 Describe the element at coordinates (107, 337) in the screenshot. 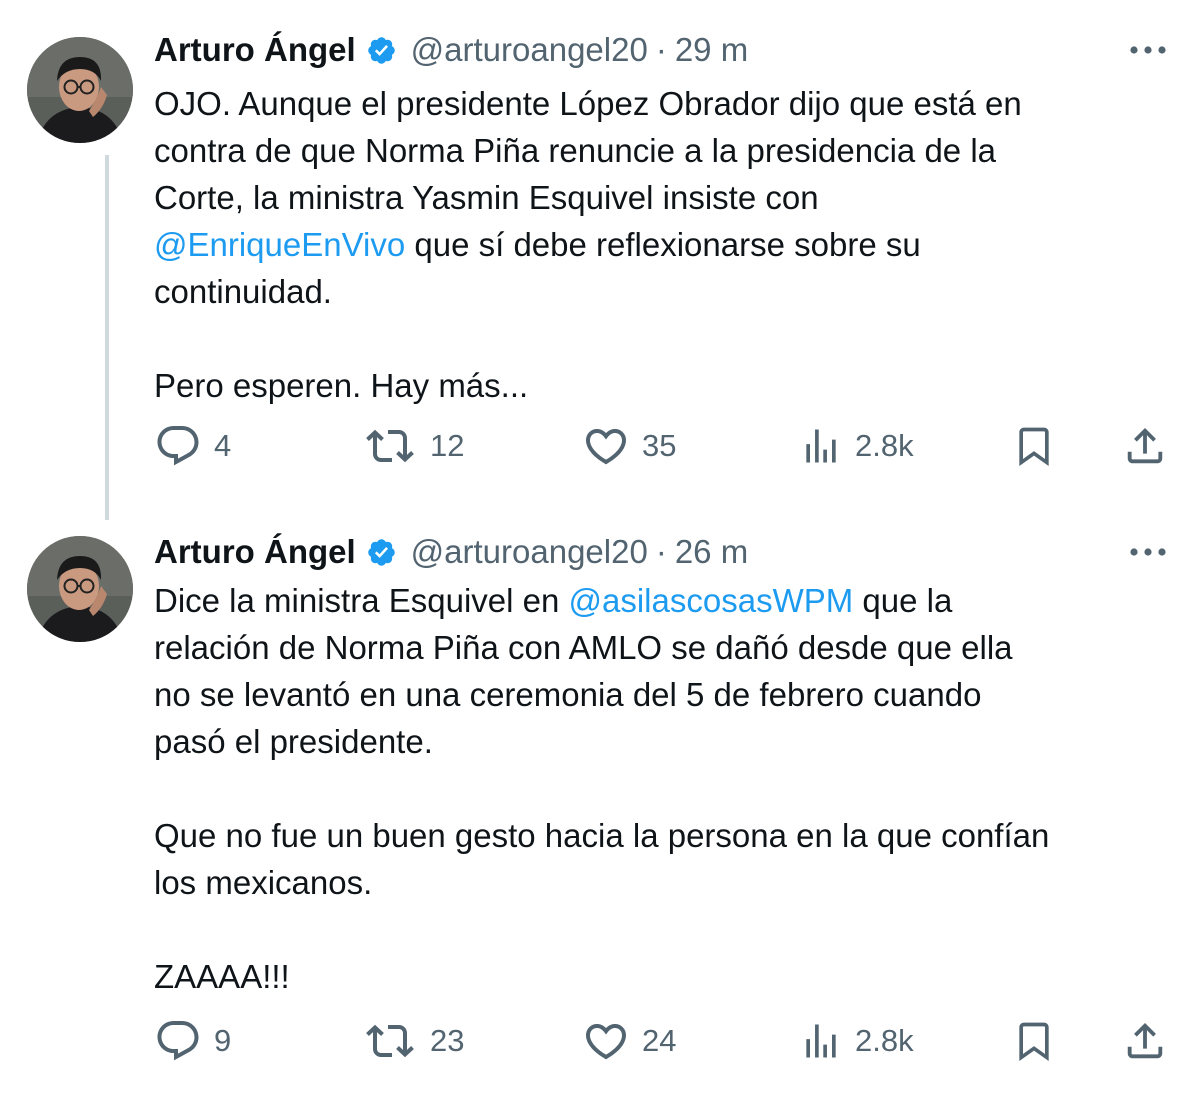

I see `thread-line` at that location.